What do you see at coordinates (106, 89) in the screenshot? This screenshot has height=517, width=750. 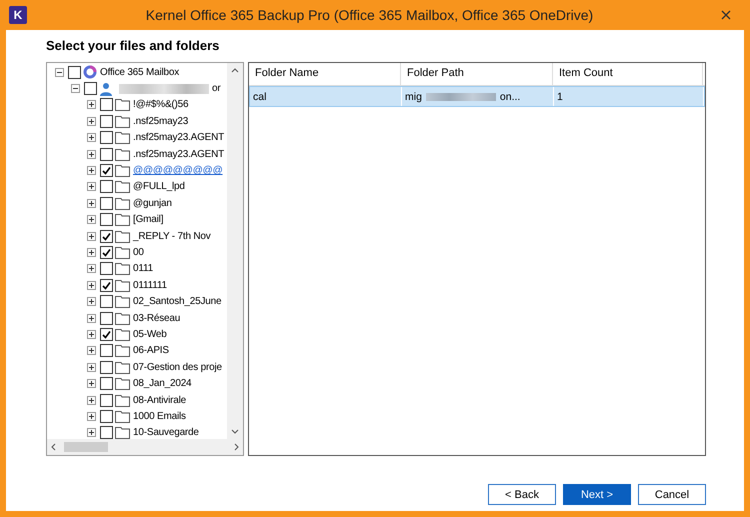 I see `user-icon` at bounding box center [106, 89].